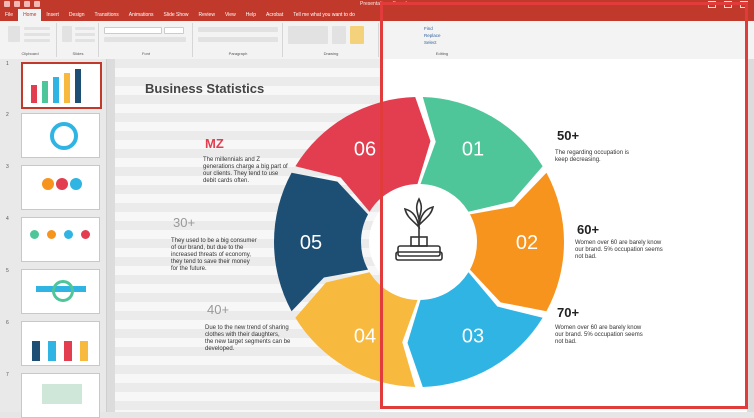 This screenshot has height=418, width=754. Describe the element at coordinates (7, 115) in the screenshot. I see `slide-number: 2` at that location.